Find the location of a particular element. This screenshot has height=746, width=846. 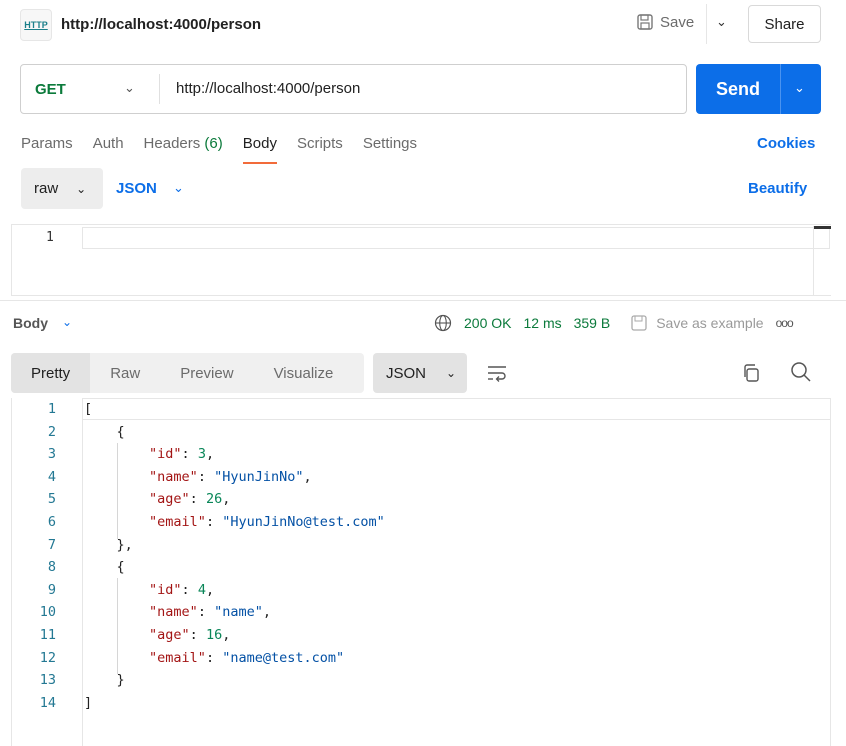

pane-divider is located at coordinates (423, 300).